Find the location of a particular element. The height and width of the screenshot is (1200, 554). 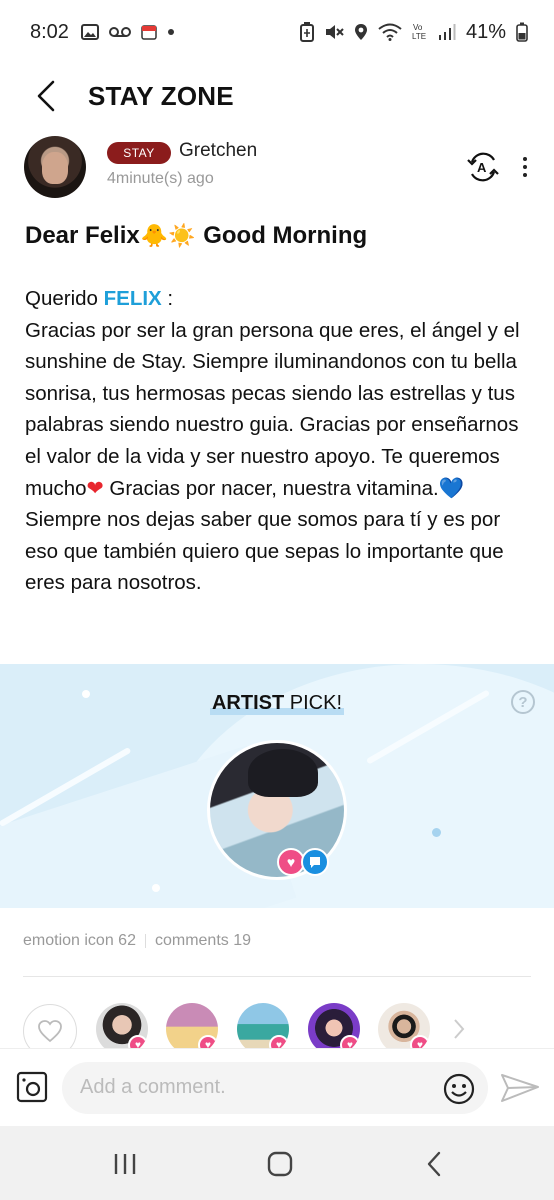

home-icon is located at coordinates (280, 1164).